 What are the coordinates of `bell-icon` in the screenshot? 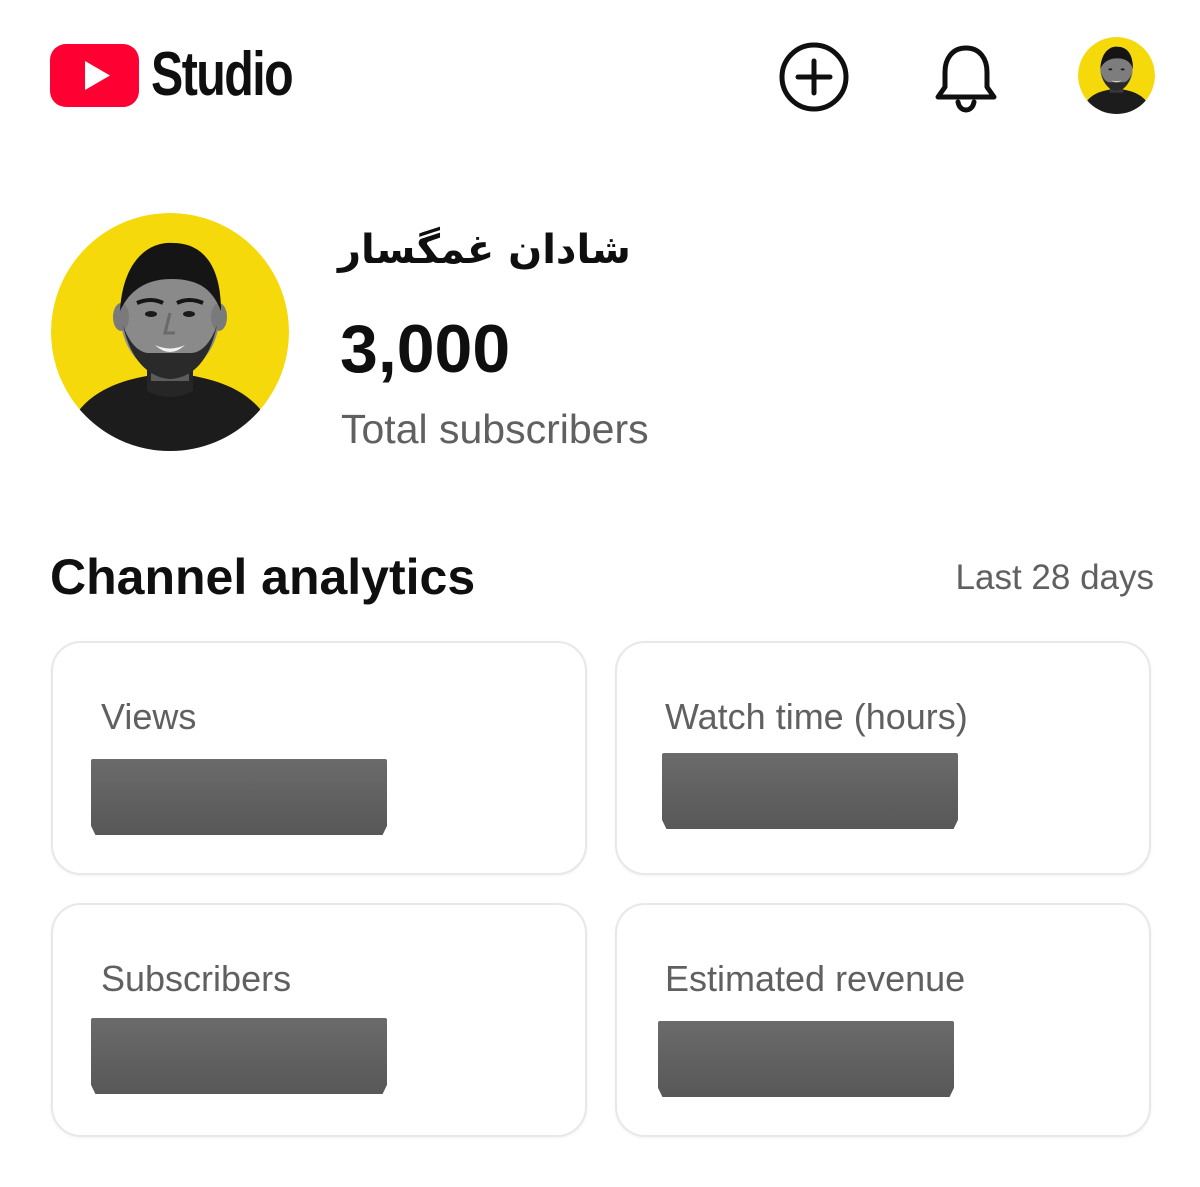 It's located at (966, 79).